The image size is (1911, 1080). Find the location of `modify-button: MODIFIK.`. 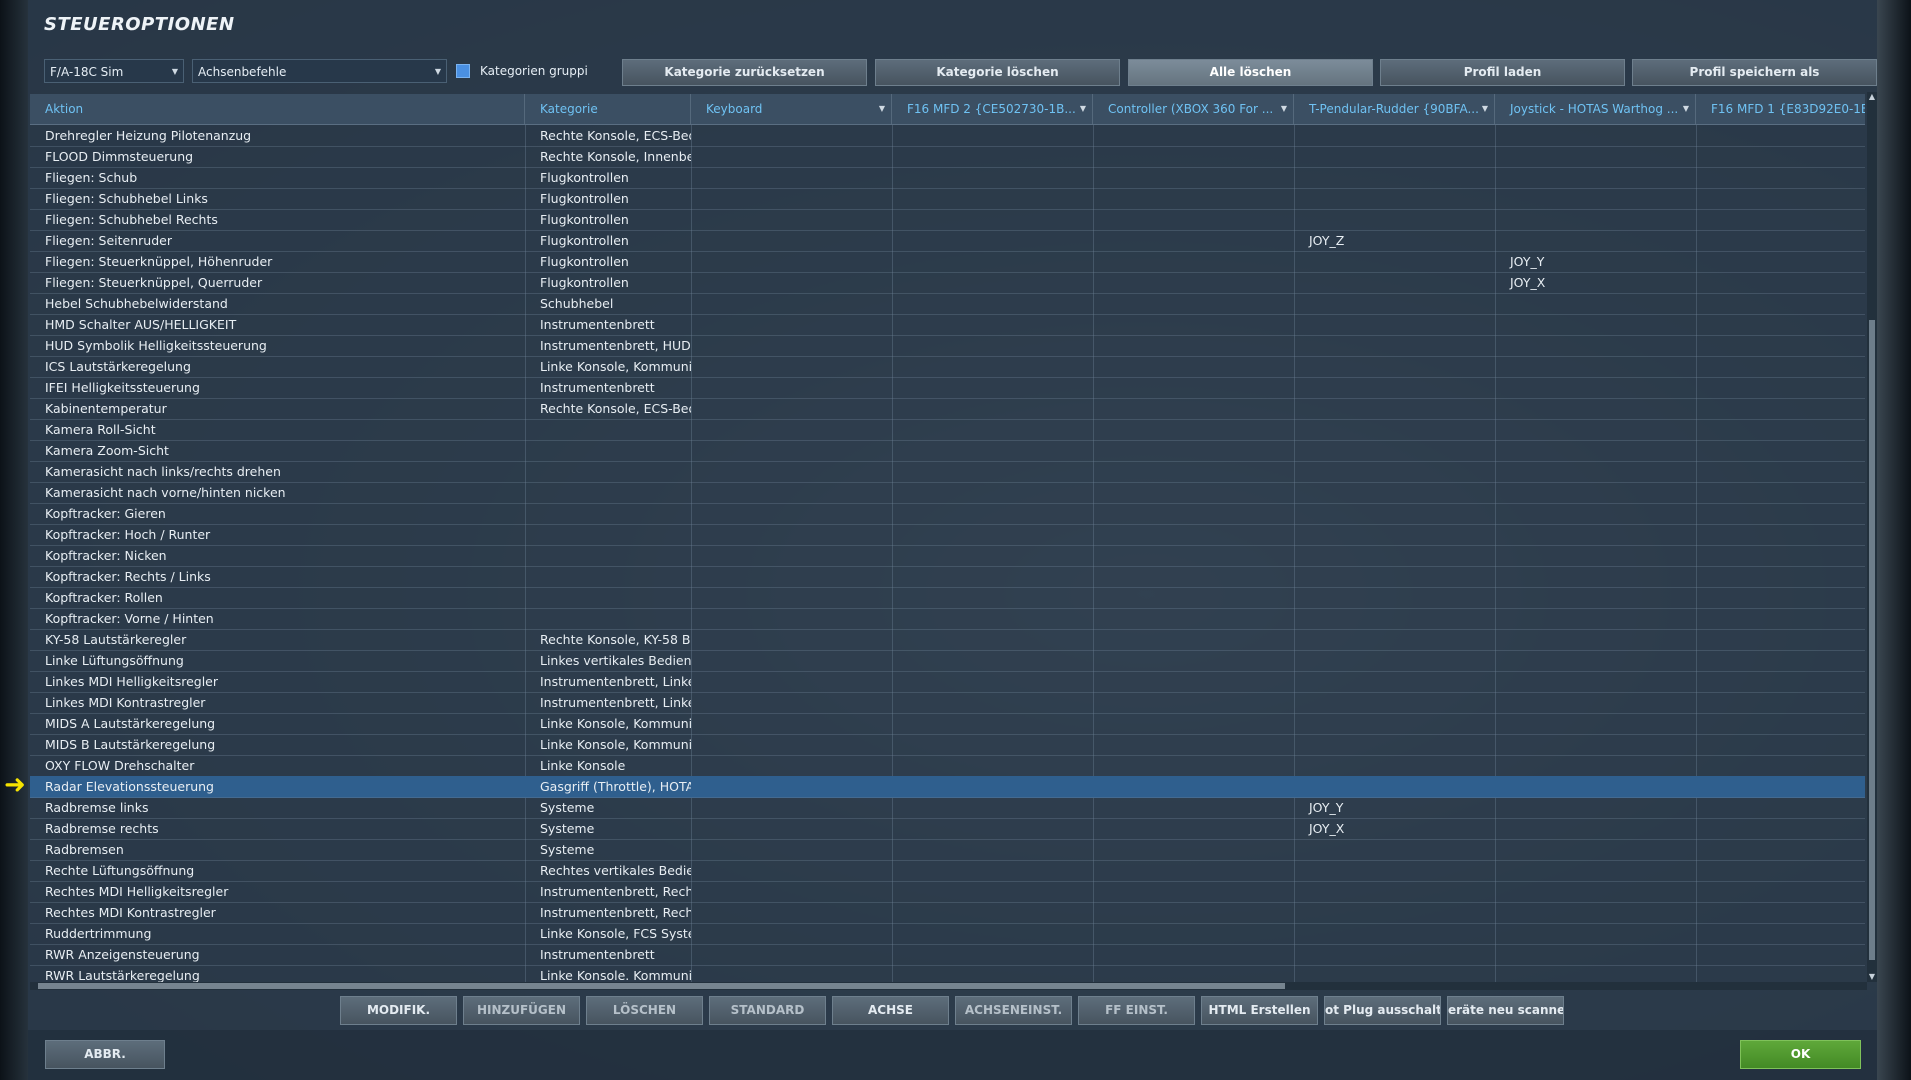

modify-button: MODIFIK. is located at coordinates (398, 1010).